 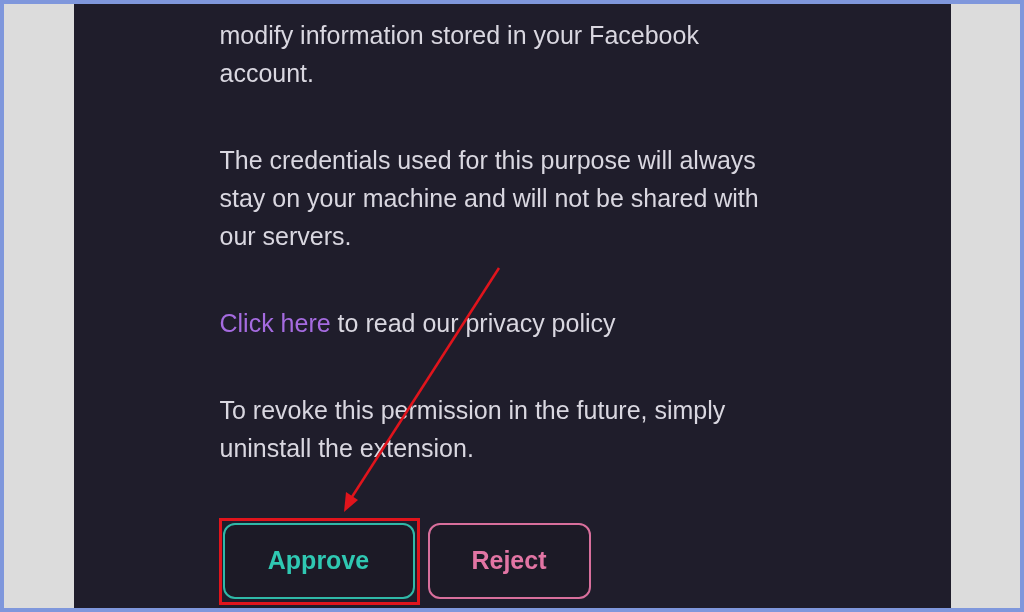 What do you see at coordinates (489, 198) in the screenshot?
I see `info-paragraph: The credentials used for this purpose will always stay on your machine and will not be shared with our servers.` at bounding box center [489, 198].